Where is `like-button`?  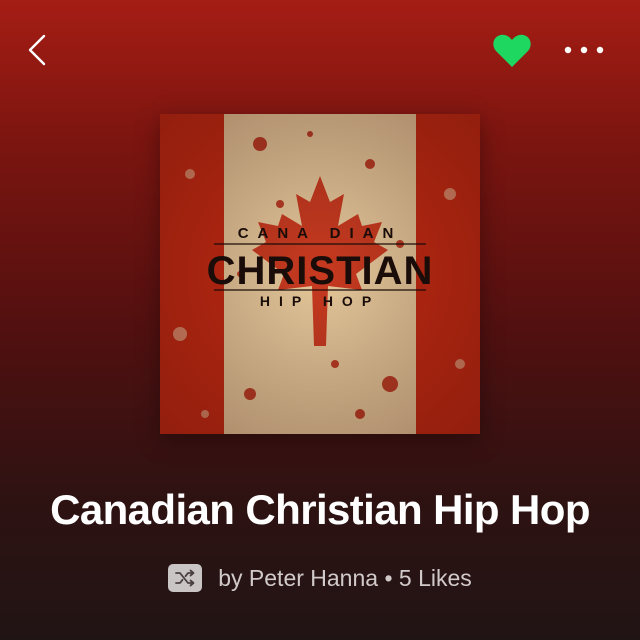 like-button is located at coordinates (512, 50).